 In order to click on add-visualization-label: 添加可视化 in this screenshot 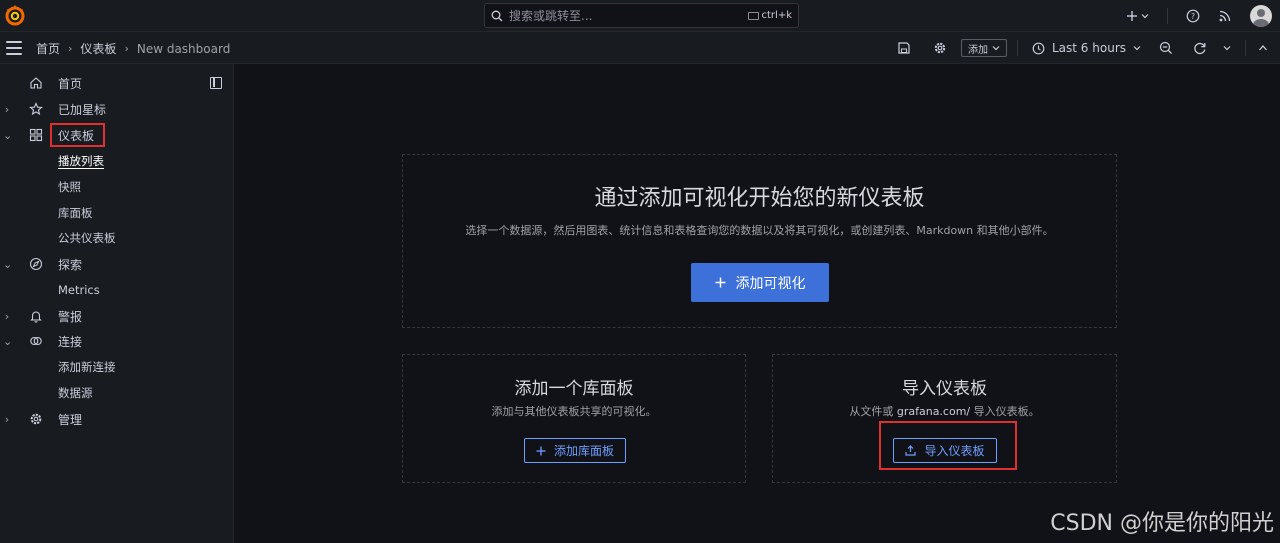, I will do `click(770, 283)`.